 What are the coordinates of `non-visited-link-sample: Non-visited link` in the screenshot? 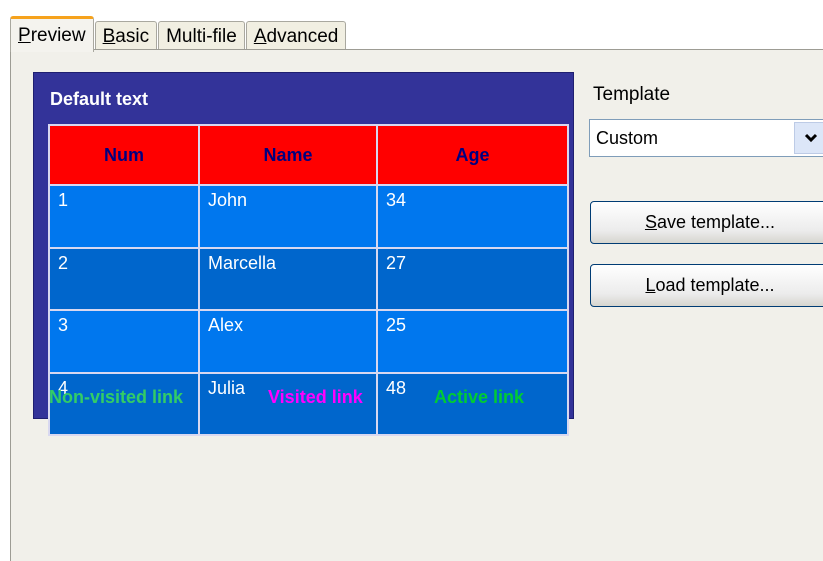 It's located at (116, 397).